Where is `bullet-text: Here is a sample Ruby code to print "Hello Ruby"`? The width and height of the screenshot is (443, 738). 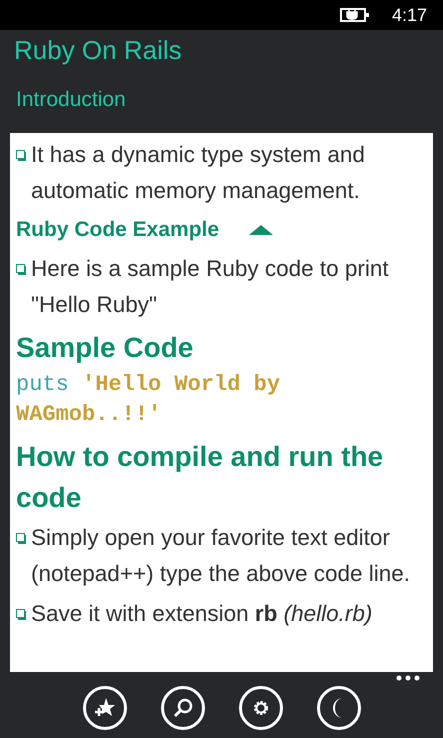 bullet-text: Here is a sample Ruby code to print "Hello Ruby" is located at coordinates (210, 287).